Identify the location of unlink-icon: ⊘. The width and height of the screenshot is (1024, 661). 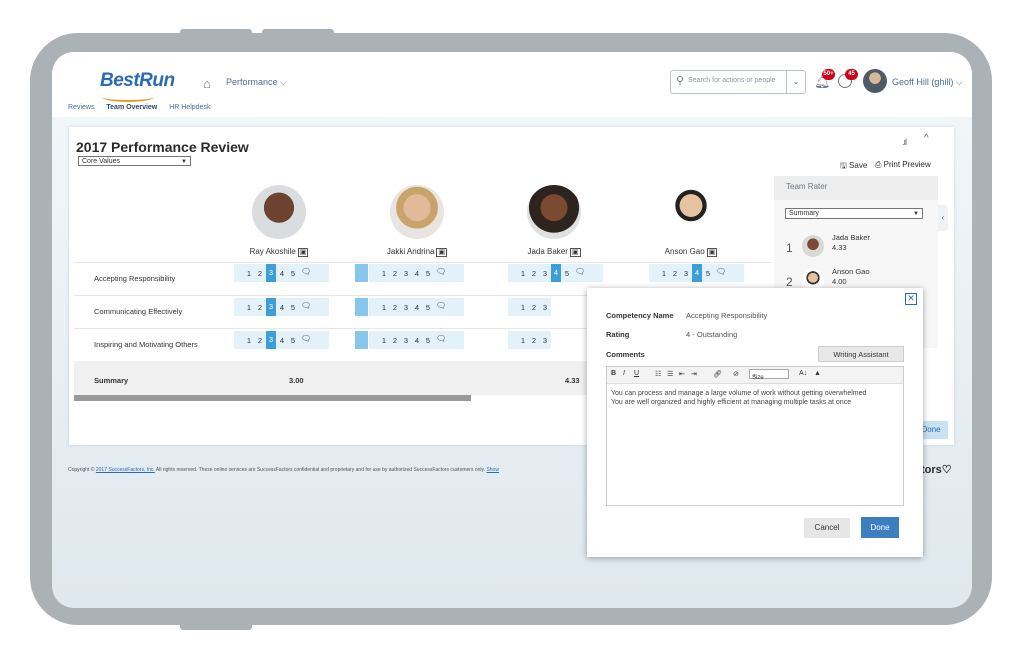
(736, 374).